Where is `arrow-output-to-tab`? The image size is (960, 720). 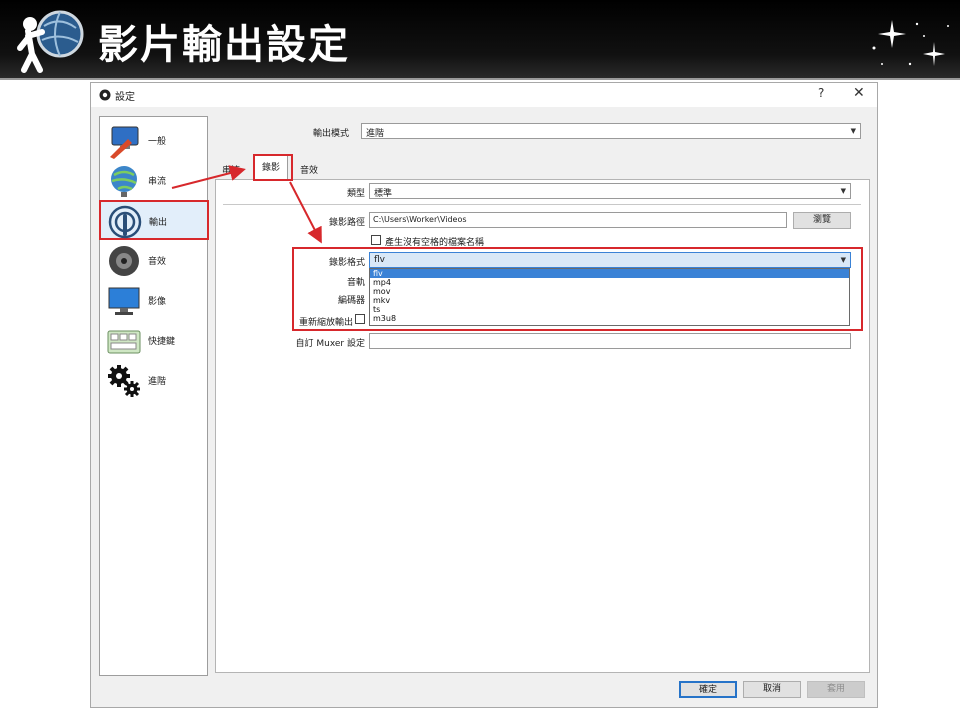
arrow-output-to-tab is located at coordinates (208, 177).